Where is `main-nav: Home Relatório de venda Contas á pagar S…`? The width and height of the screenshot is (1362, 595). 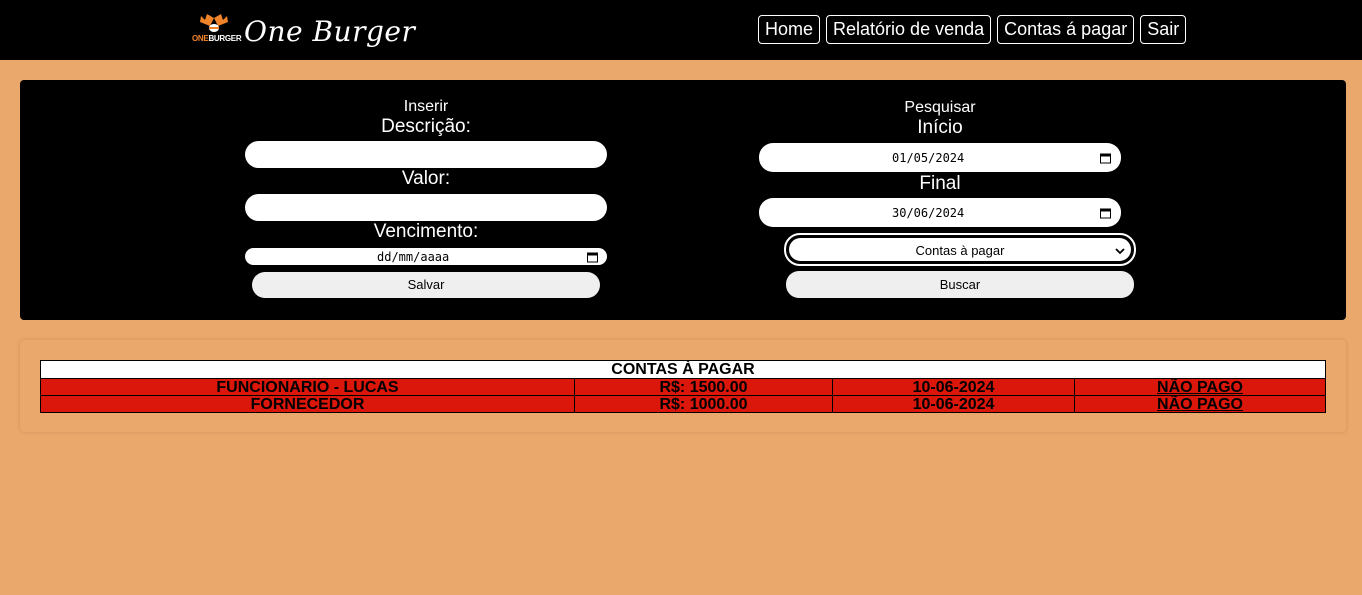
main-nav: Home Relatório de venda Contas á pagar S… is located at coordinates (972, 29).